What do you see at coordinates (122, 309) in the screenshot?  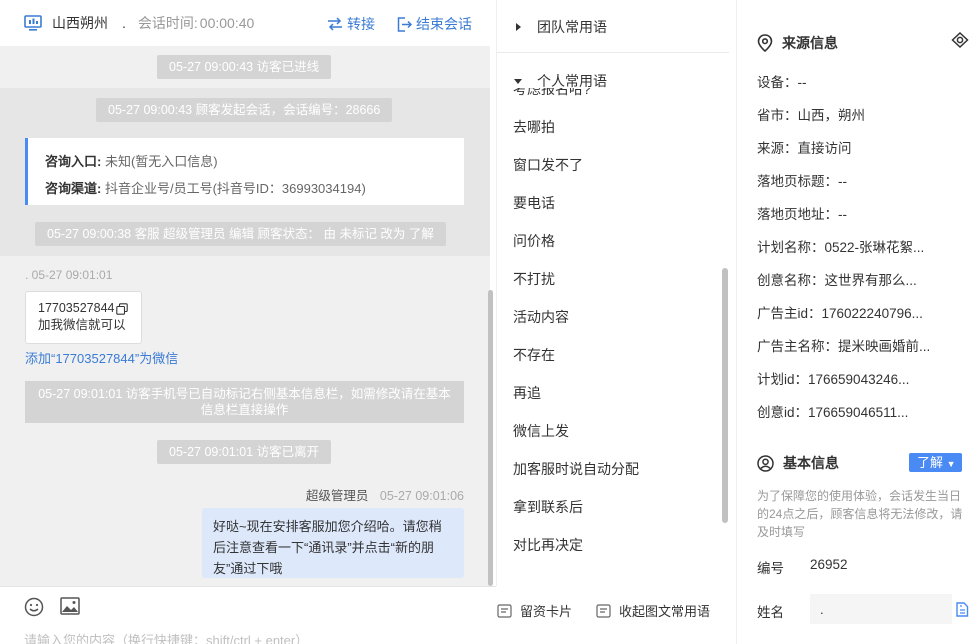 I see `copy-icon` at bounding box center [122, 309].